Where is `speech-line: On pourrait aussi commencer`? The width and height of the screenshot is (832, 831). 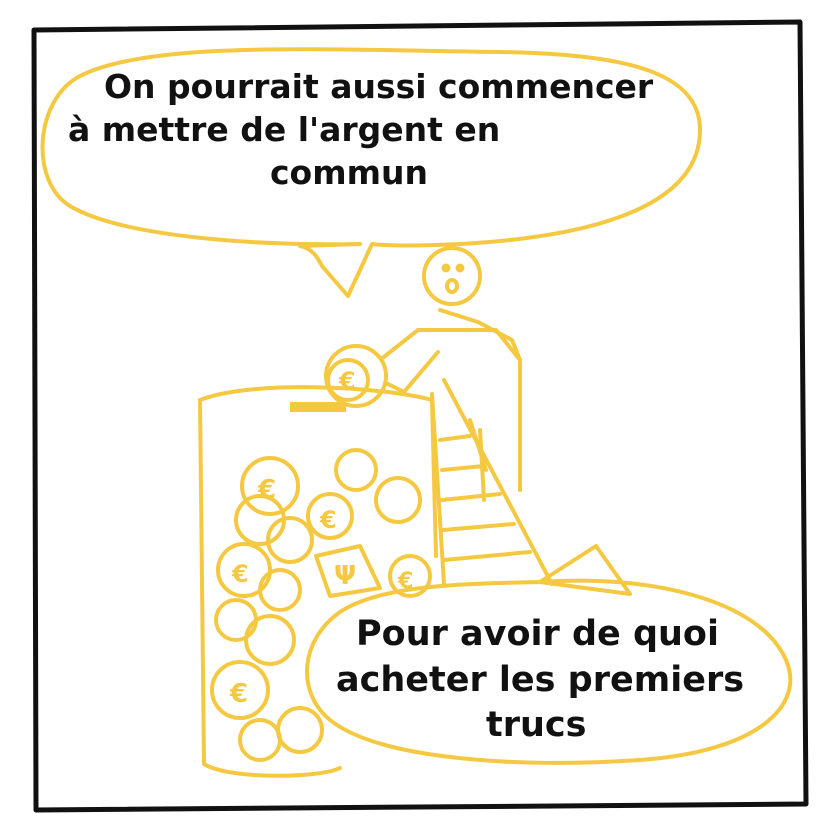
speech-line: On pourrait aussi commencer is located at coordinates (379, 86).